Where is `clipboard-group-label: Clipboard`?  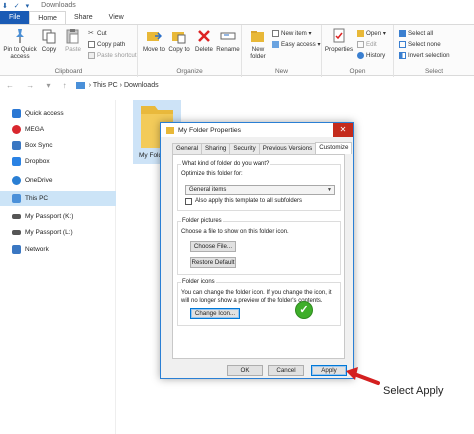 clipboard-group-label: Clipboard is located at coordinates (68, 71).